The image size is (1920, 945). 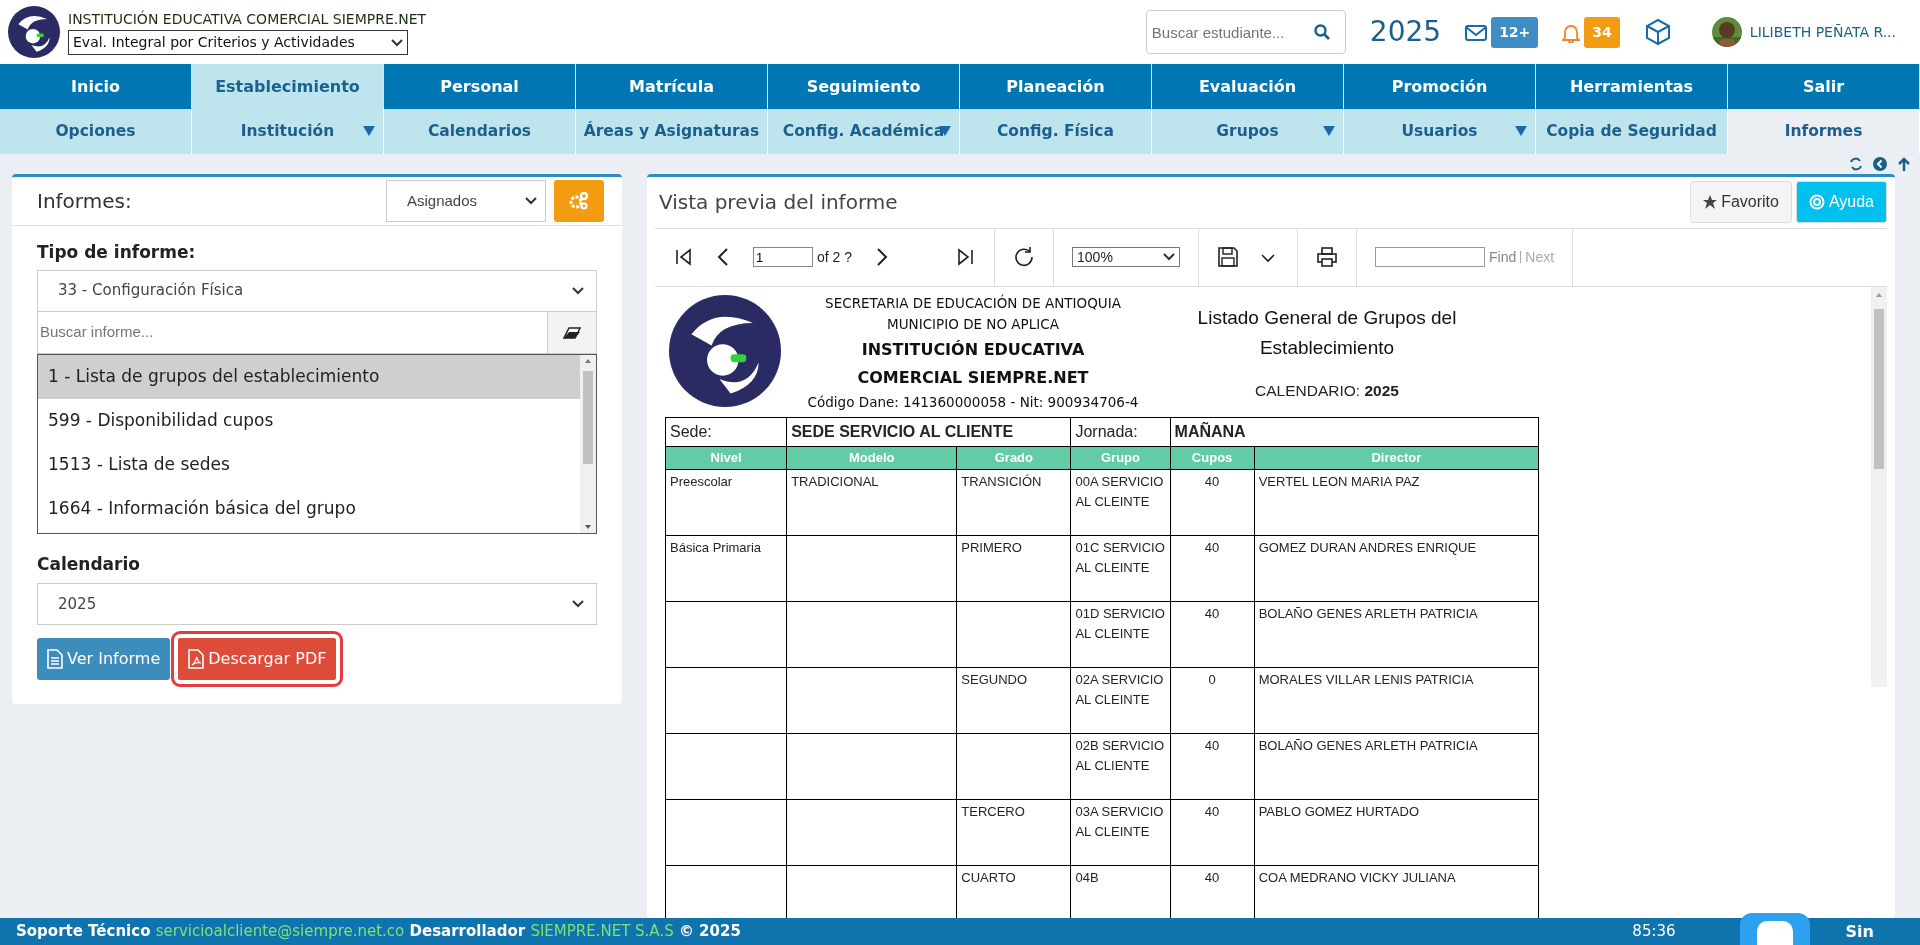 What do you see at coordinates (1741, 202) in the screenshot?
I see `favorite-button: Favorito` at bounding box center [1741, 202].